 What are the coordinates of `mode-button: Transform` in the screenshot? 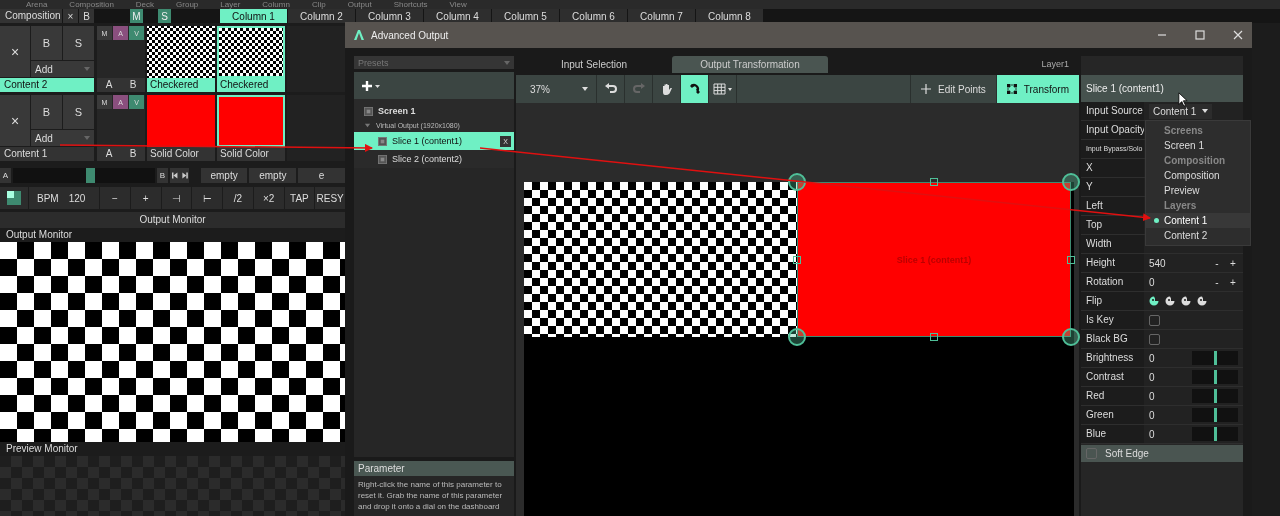 It's located at (1037, 89).